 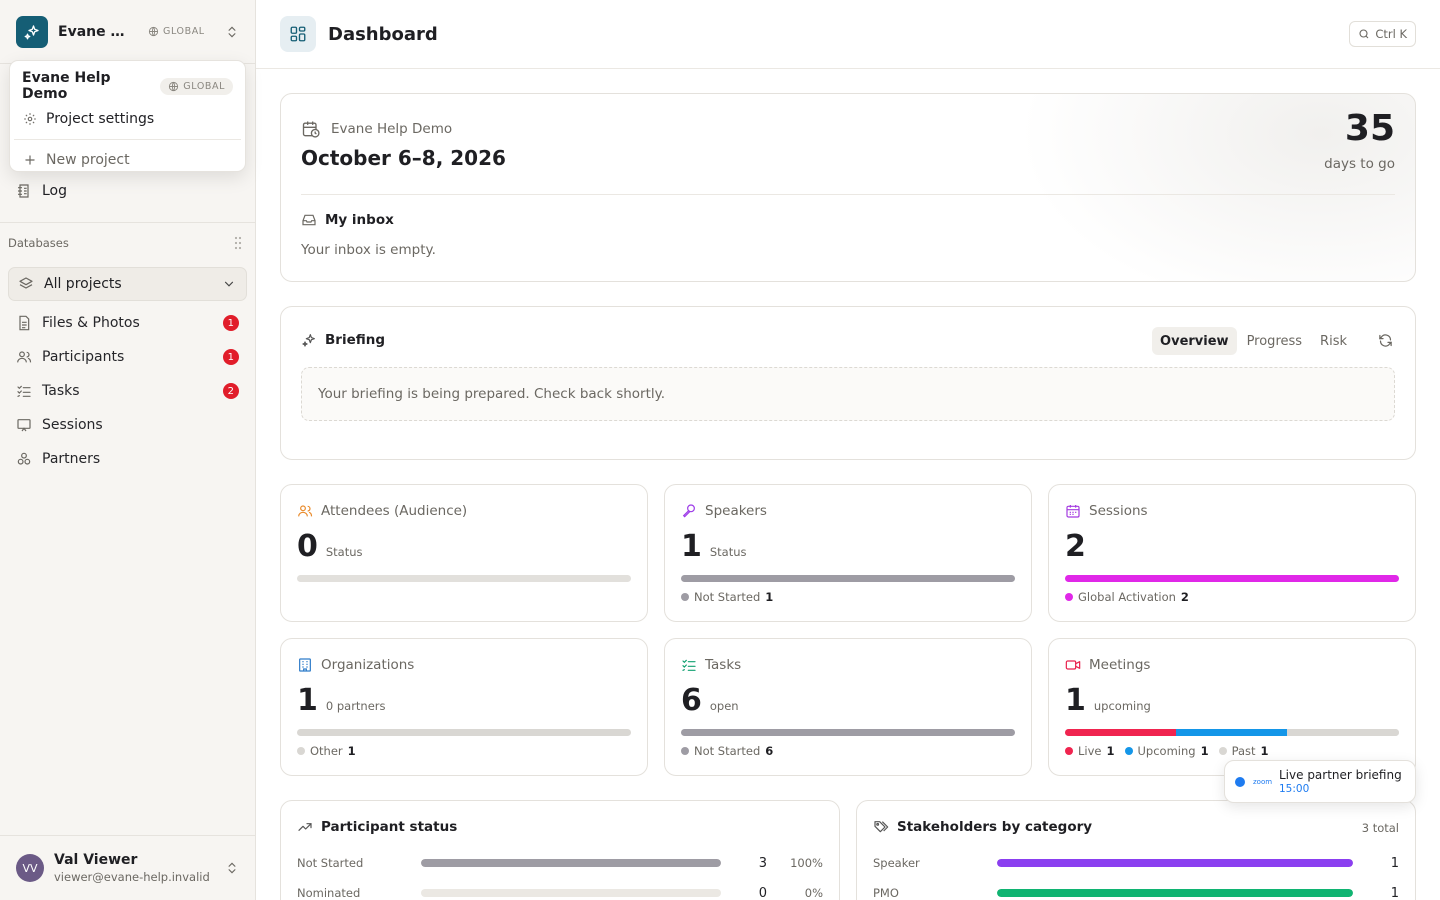 What do you see at coordinates (66, 86) in the screenshot?
I see `dropdown-project-name: Evane Help Demo` at bounding box center [66, 86].